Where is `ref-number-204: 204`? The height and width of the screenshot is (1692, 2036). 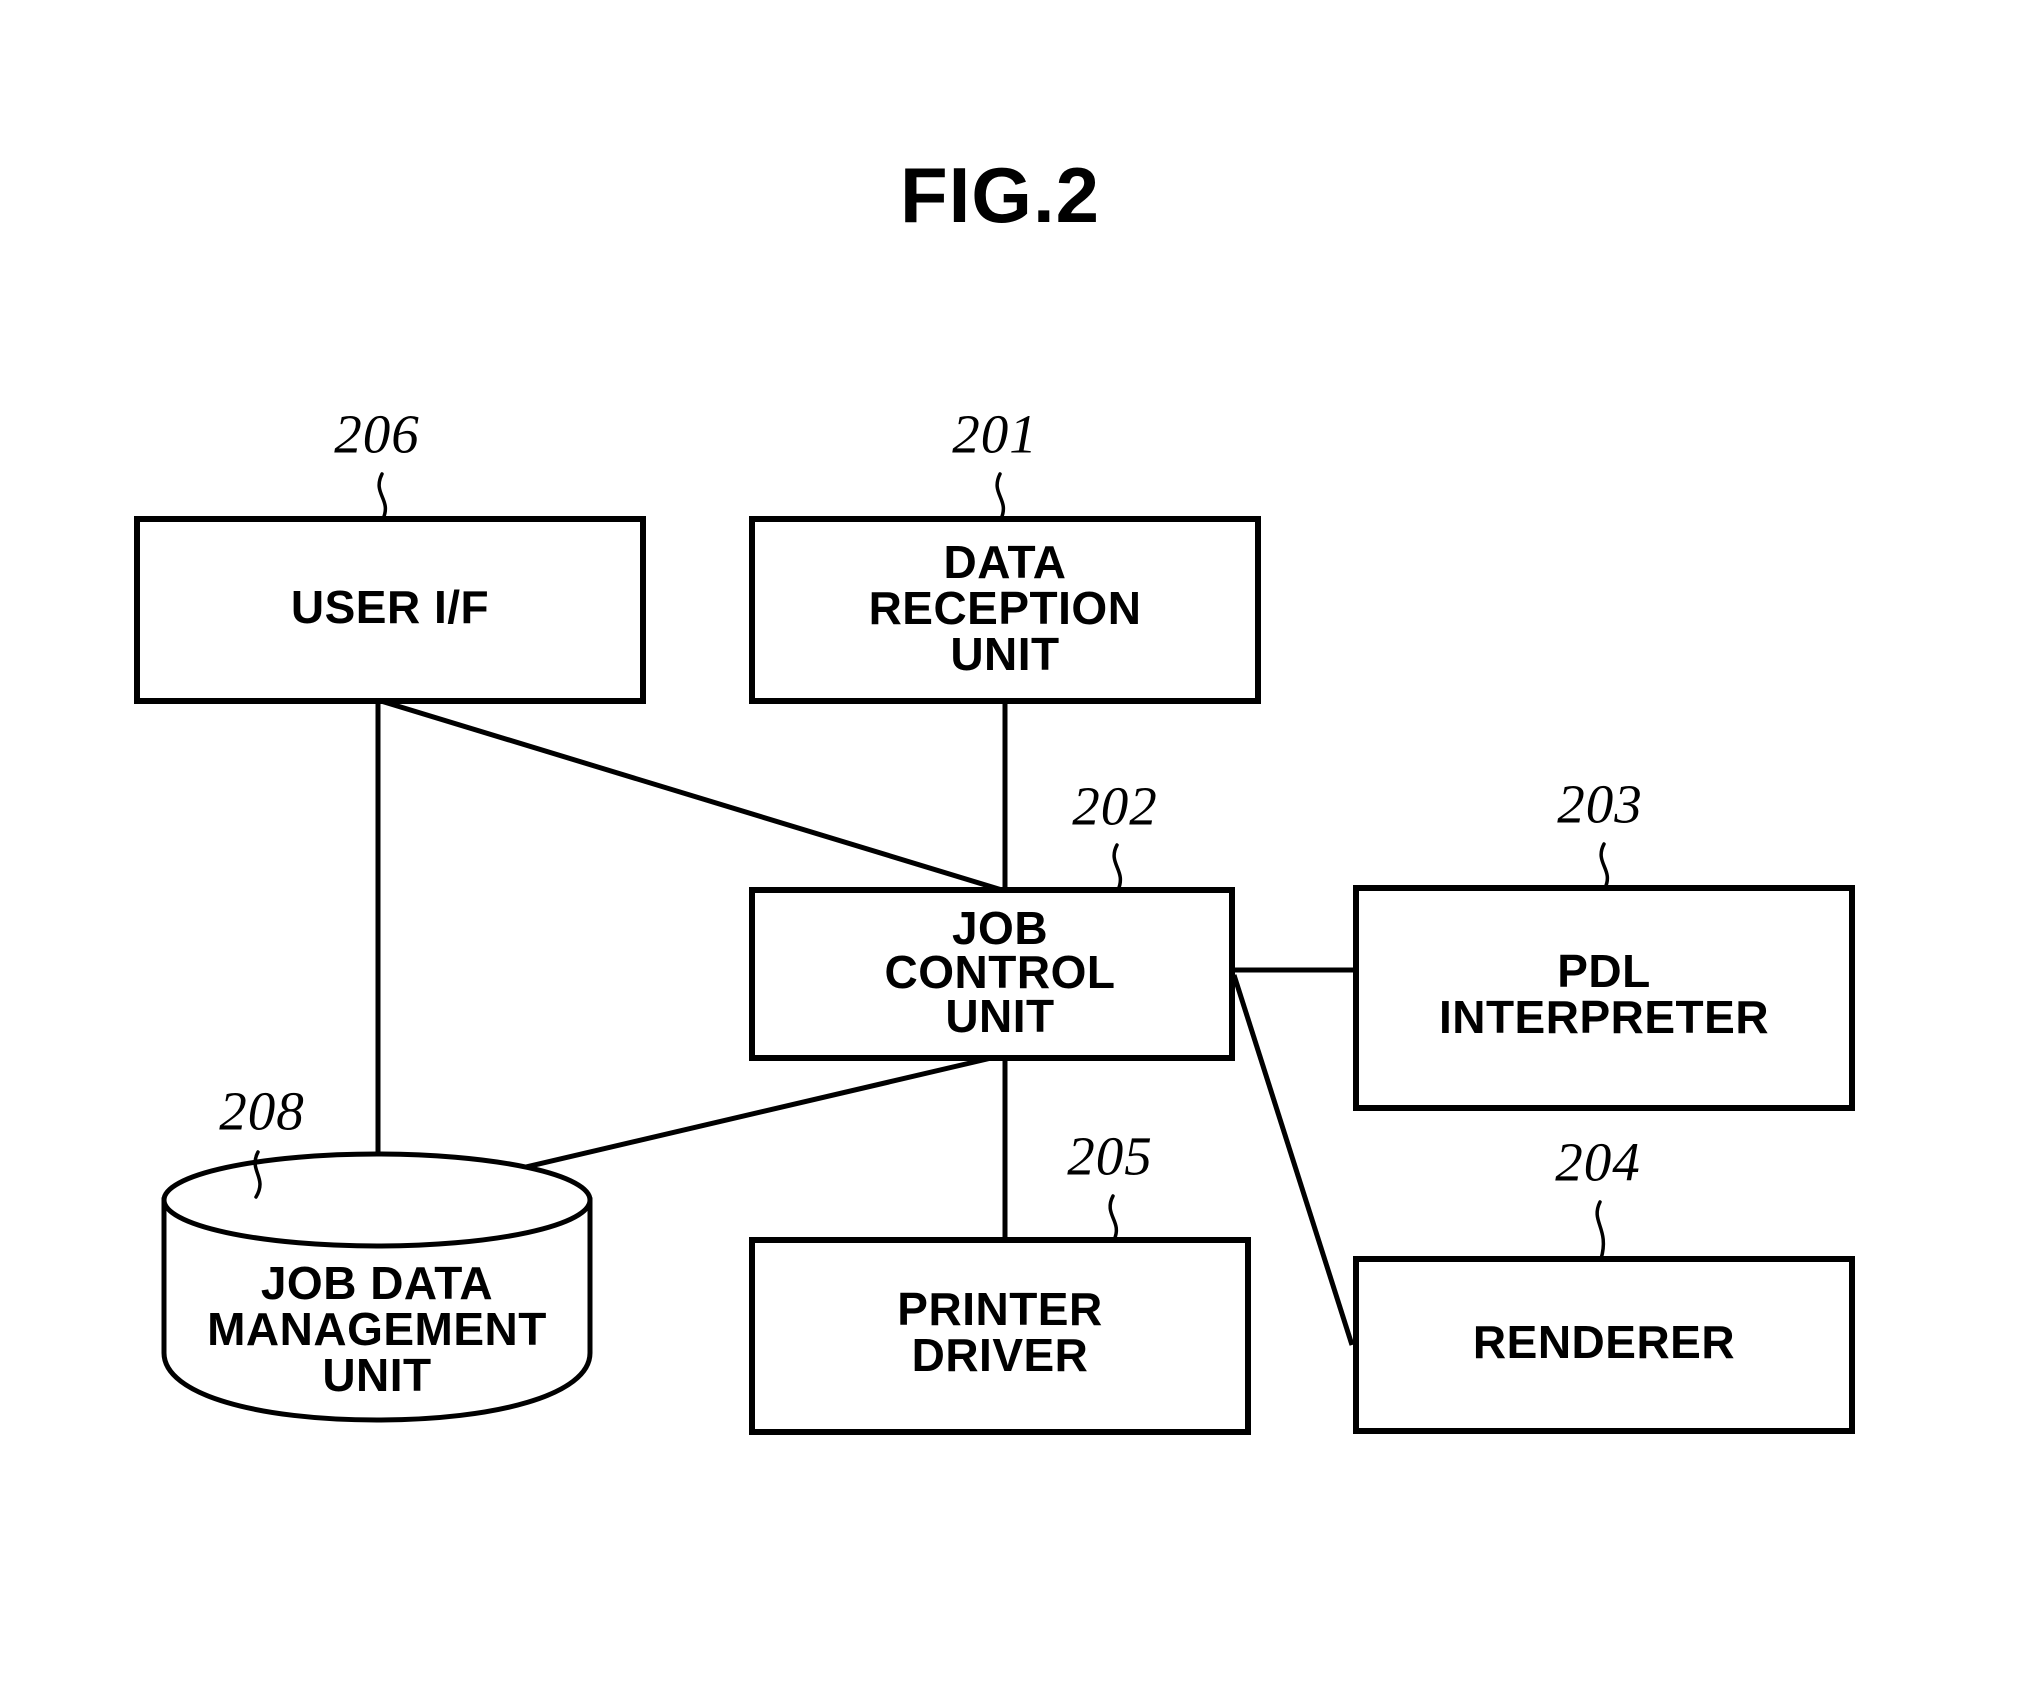 ref-number-204: 204 is located at coordinates (1598, 1162).